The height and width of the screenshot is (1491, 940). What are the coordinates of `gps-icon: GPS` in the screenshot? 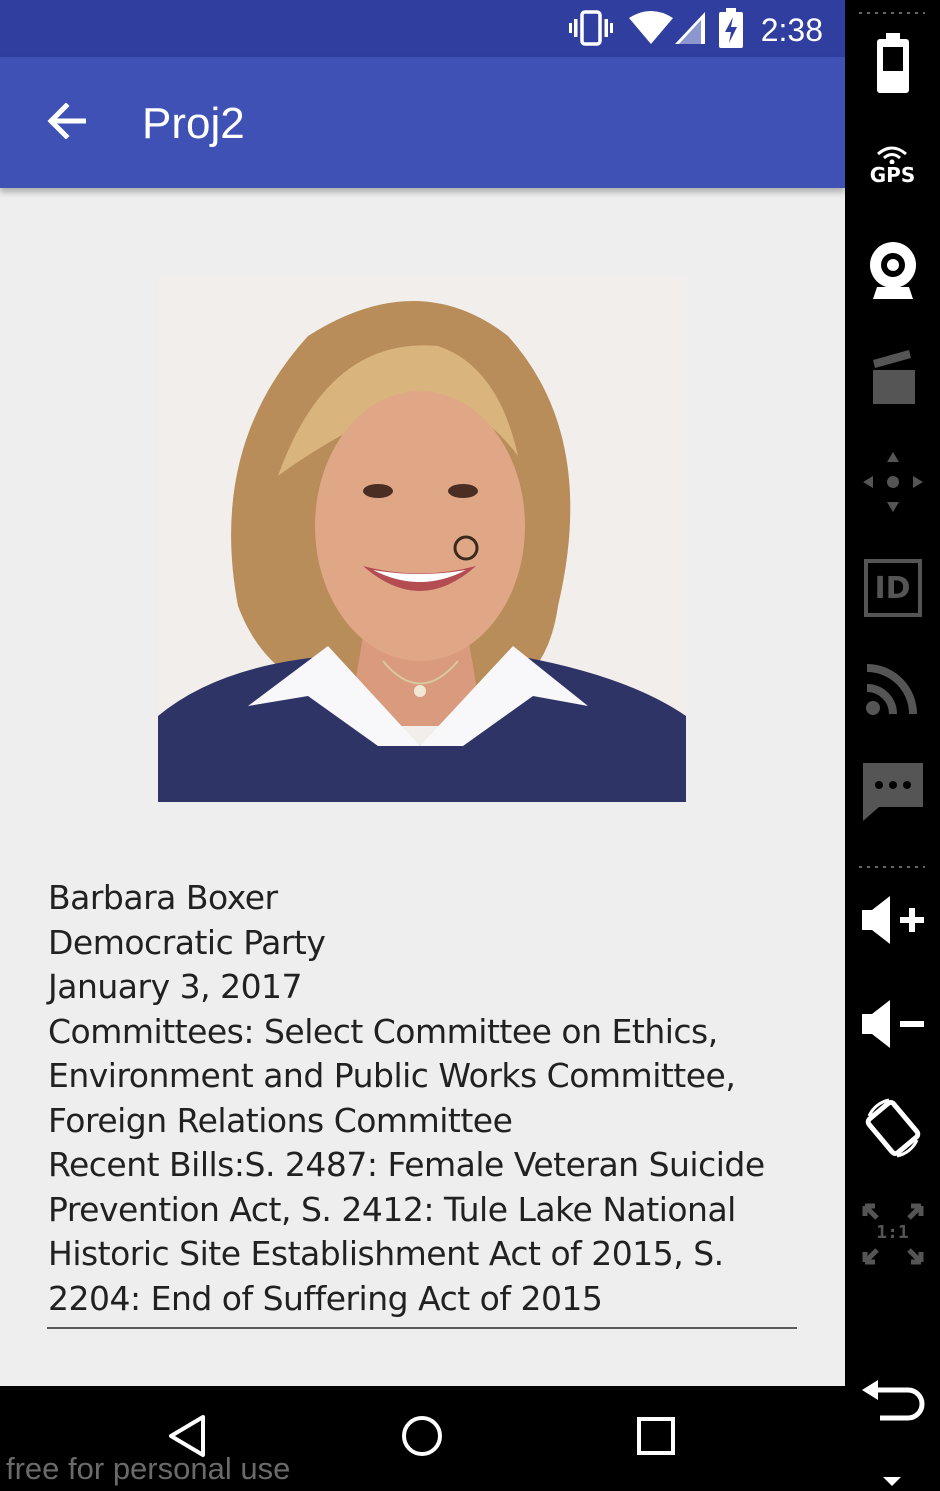 It's located at (892, 166).